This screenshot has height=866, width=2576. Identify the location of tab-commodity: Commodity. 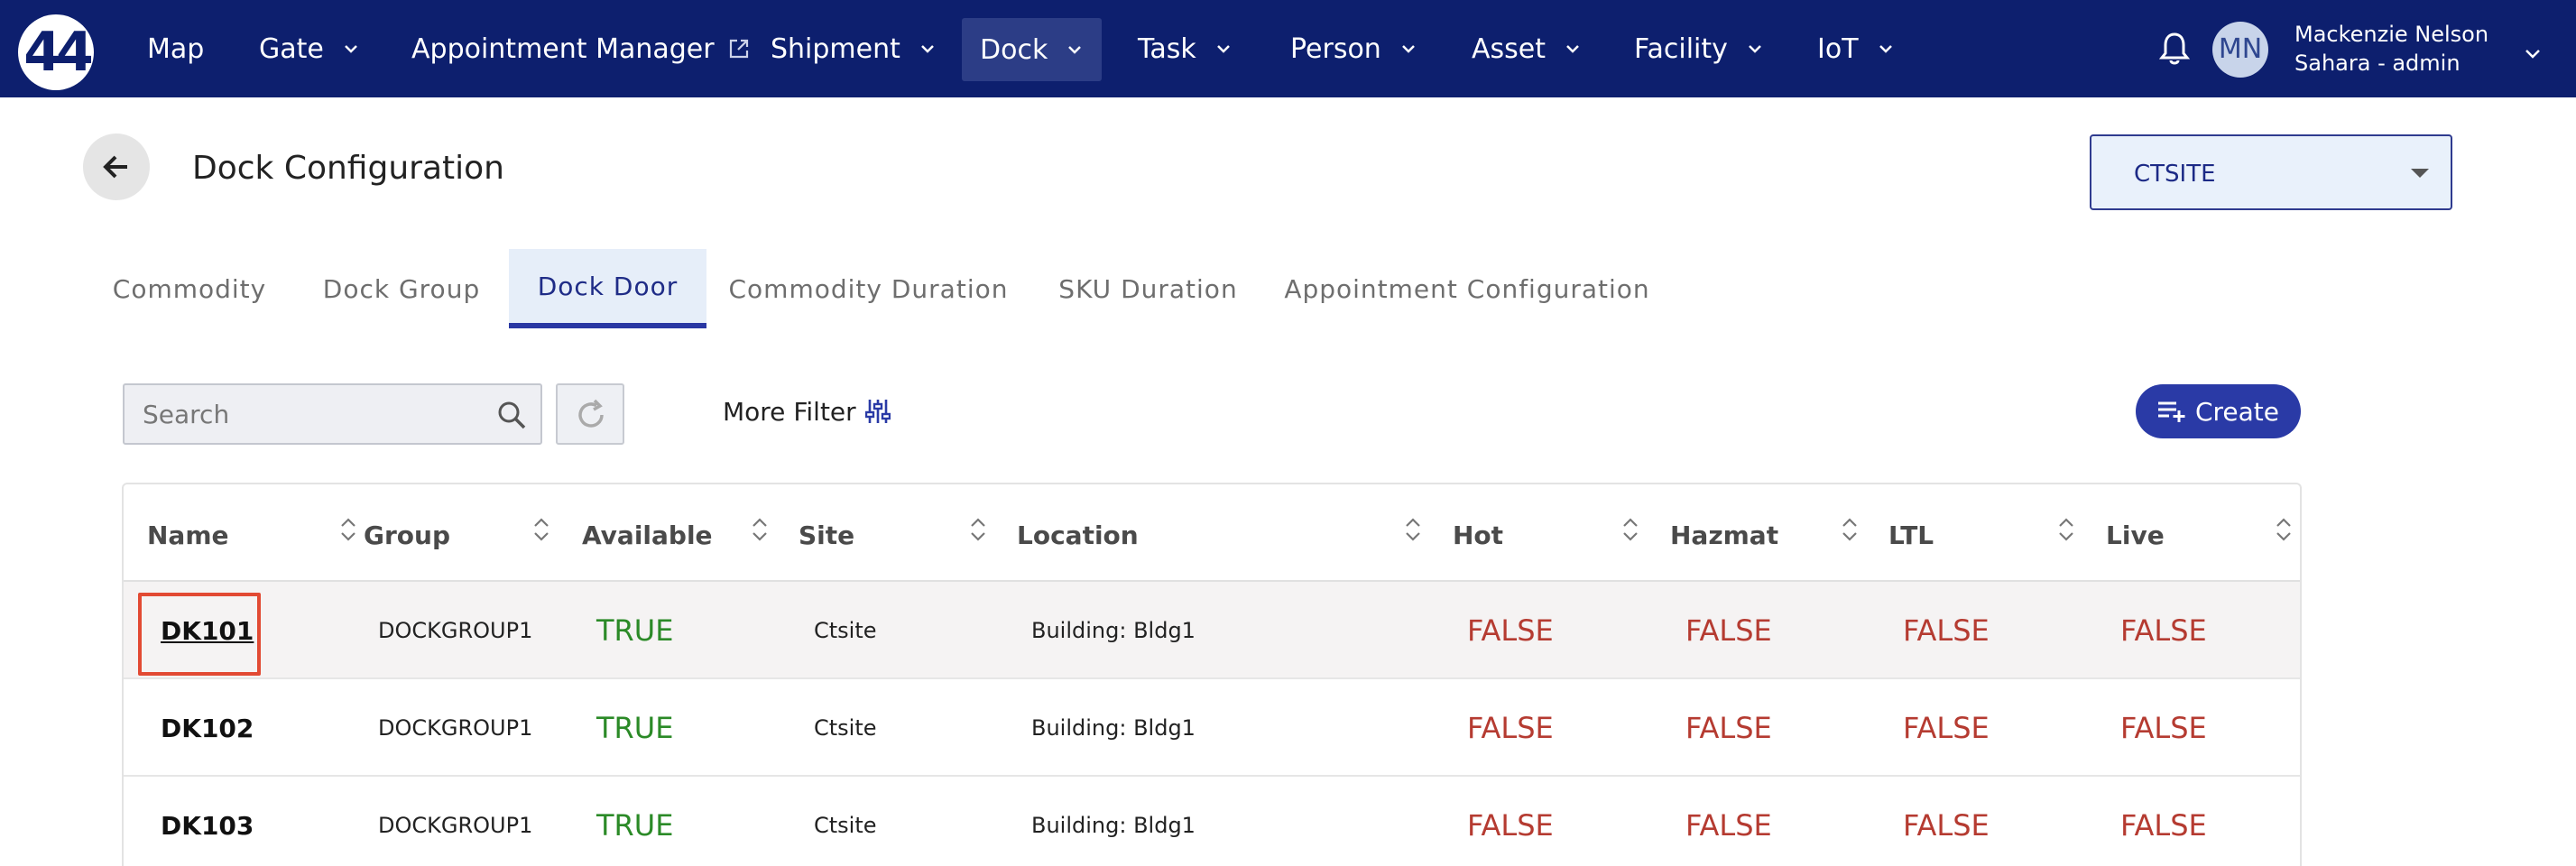
(189, 288).